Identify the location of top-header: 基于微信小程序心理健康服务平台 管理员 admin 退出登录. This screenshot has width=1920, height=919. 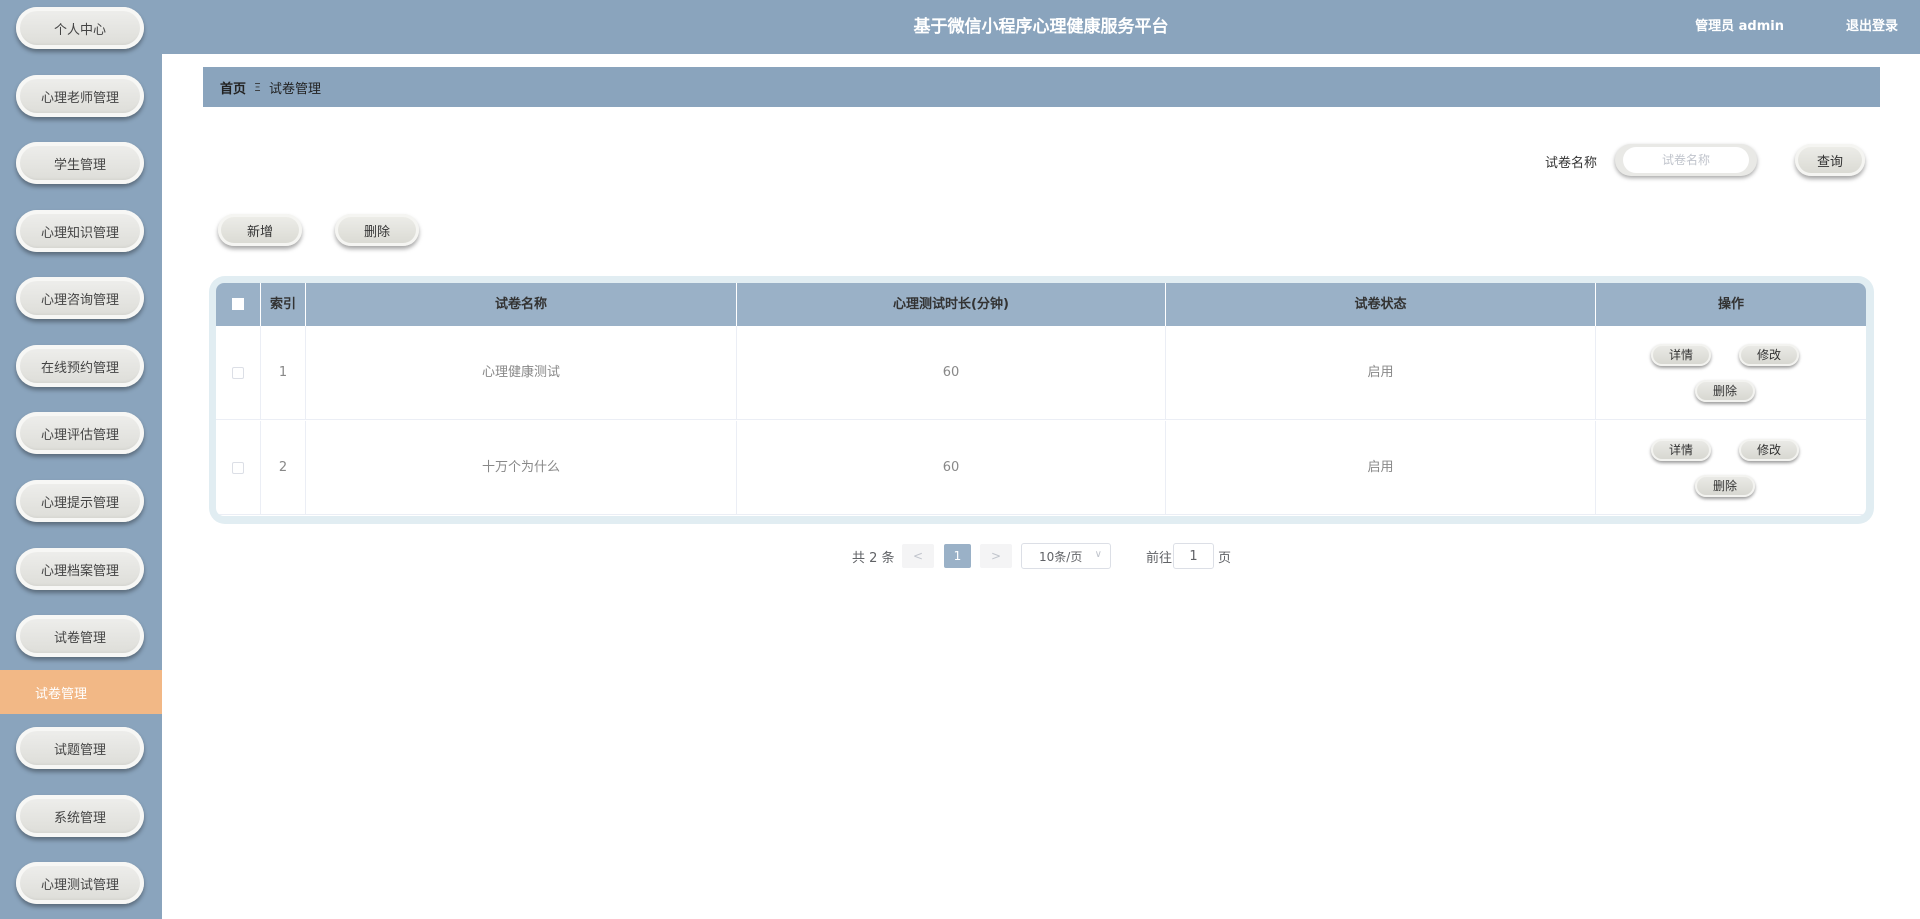
(1041, 27).